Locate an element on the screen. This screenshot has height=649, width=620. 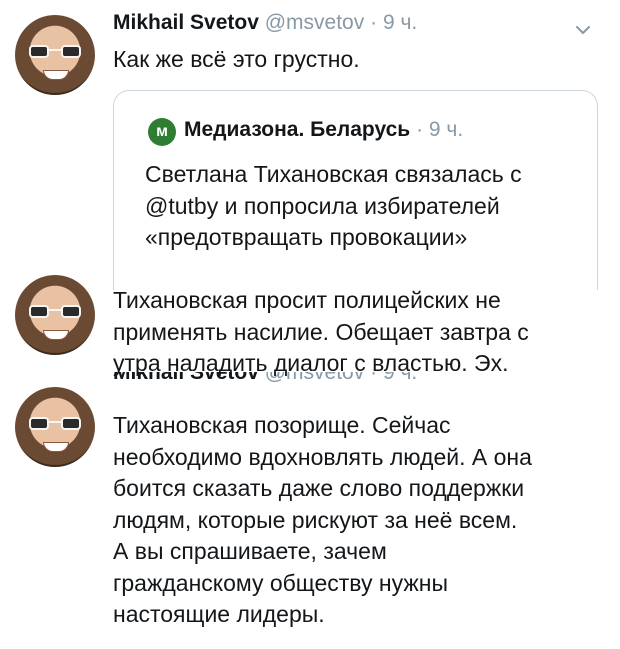
tweet-header-clipped: Mikhail Svetov @msvetov · 9 ч. is located at coordinates (323, 383).